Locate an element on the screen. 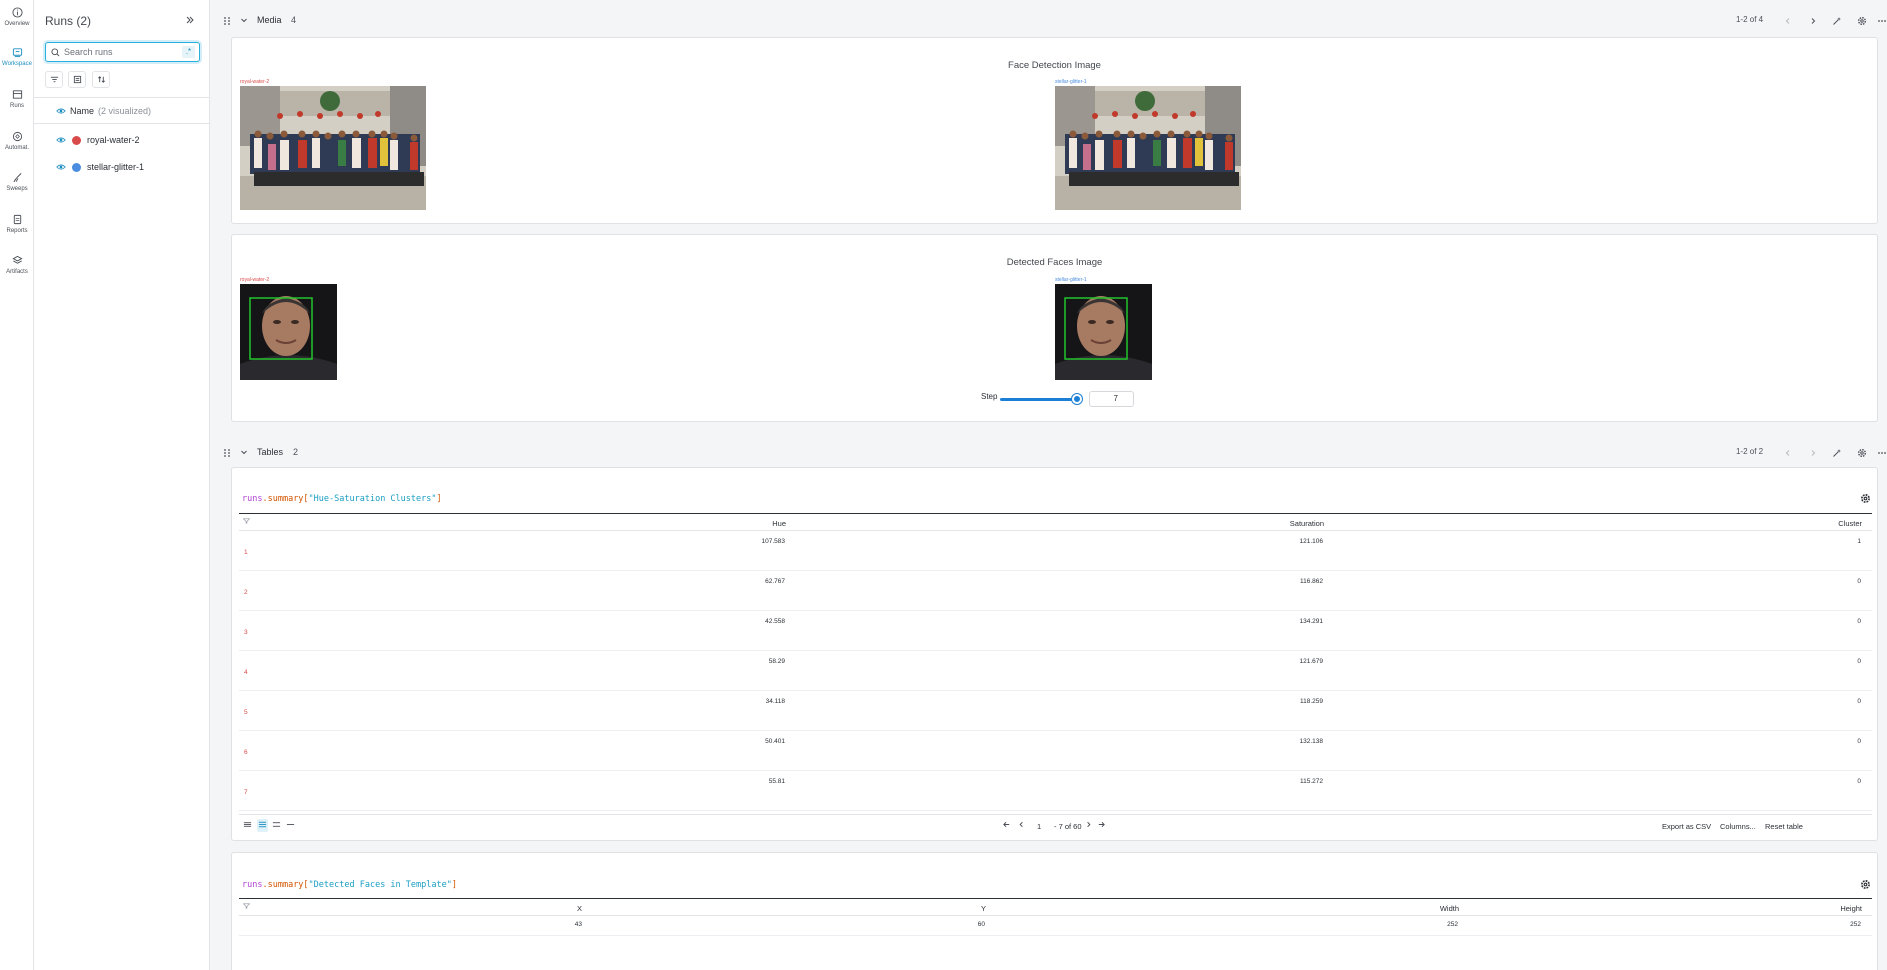  row-index: 6 is located at coordinates (246, 752).